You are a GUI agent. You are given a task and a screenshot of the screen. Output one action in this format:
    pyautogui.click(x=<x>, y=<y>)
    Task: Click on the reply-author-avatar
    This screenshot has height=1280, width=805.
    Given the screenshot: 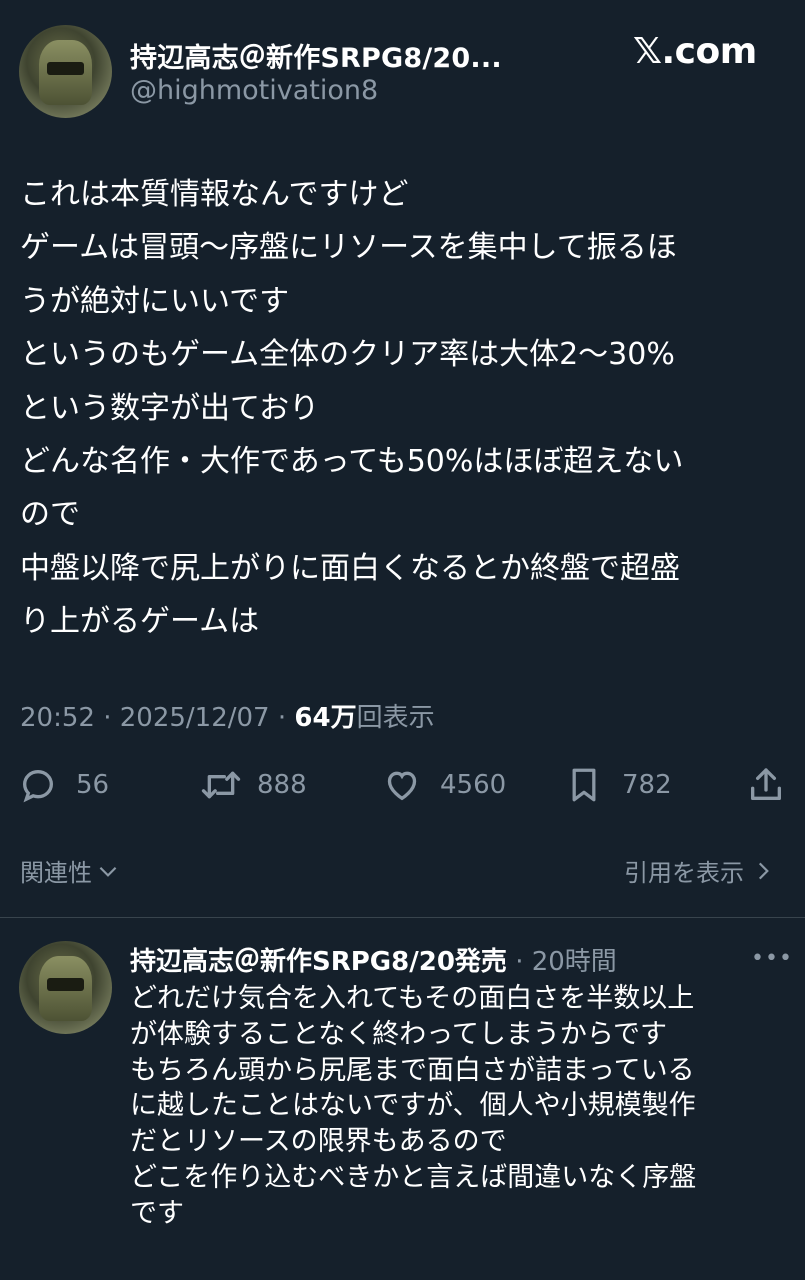 What is the action you would take?
    pyautogui.click(x=65, y=987)
    